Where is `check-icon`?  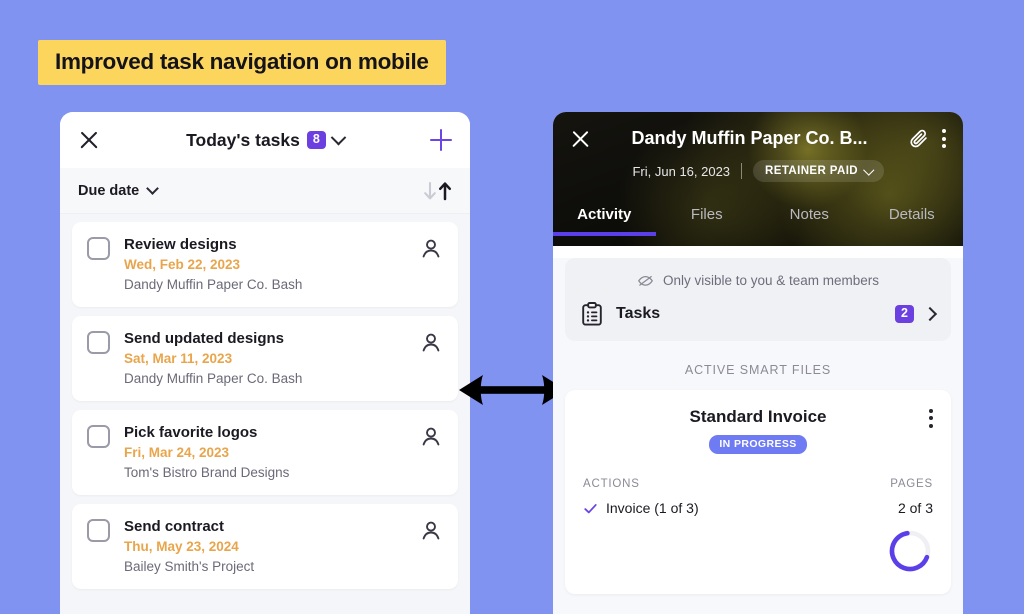 check-icon is located at coordinates (590, 508).